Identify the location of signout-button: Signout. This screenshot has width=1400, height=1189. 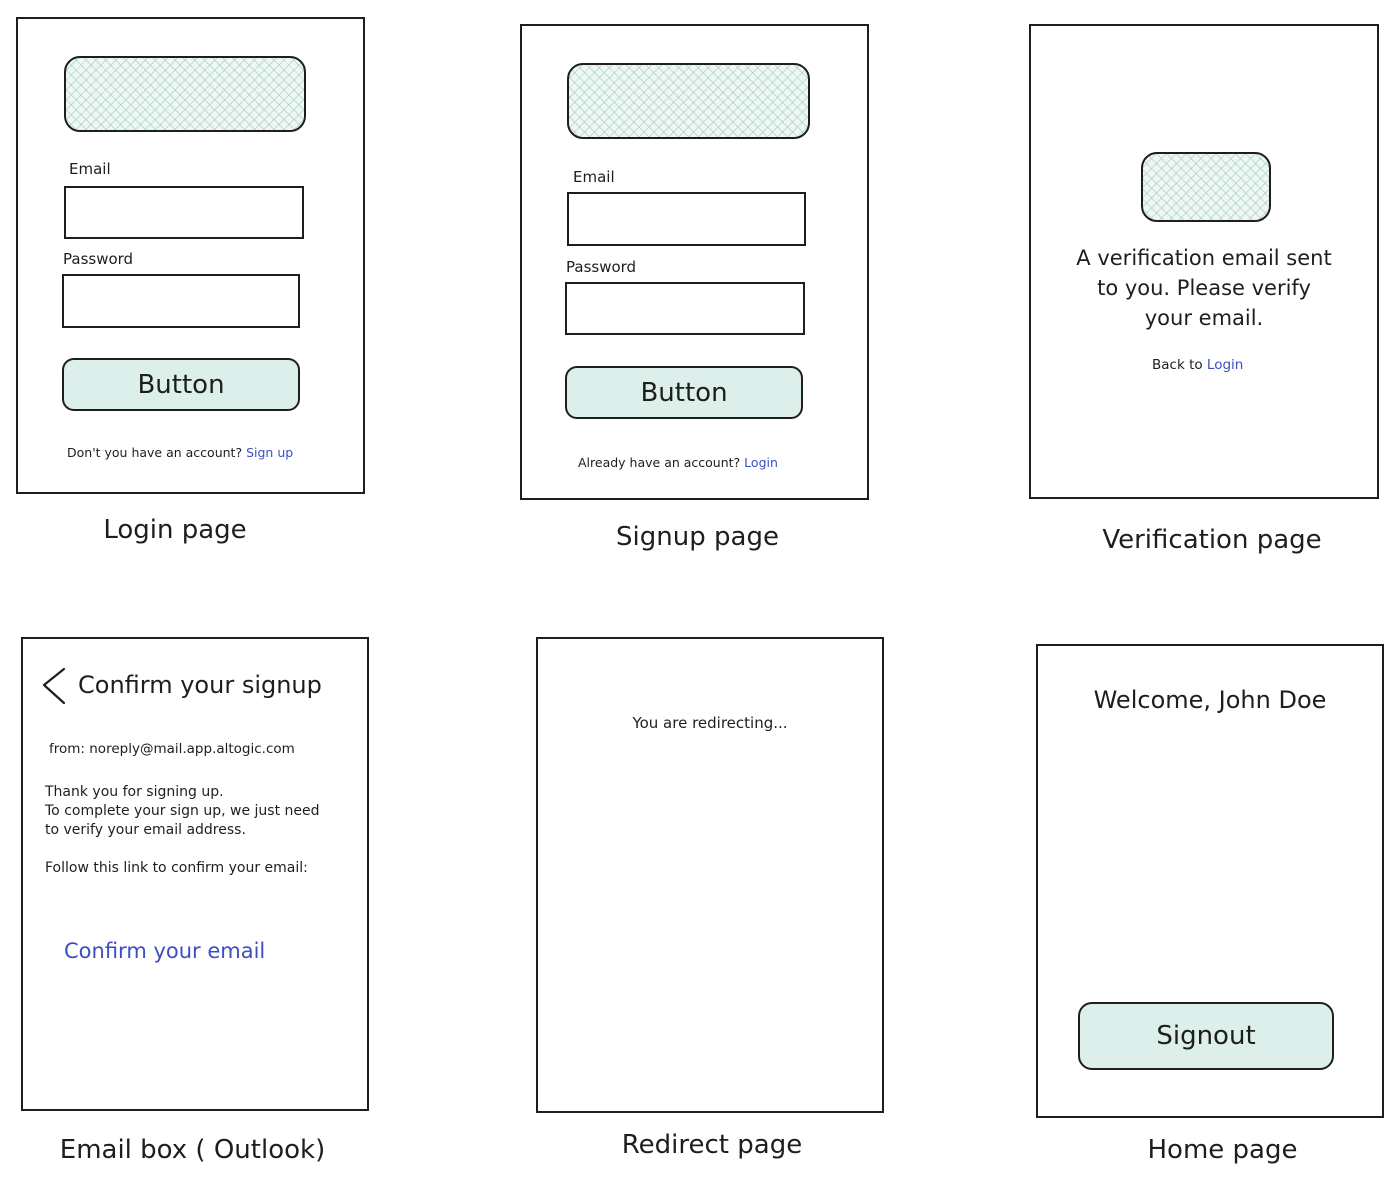
(1206, 1036).